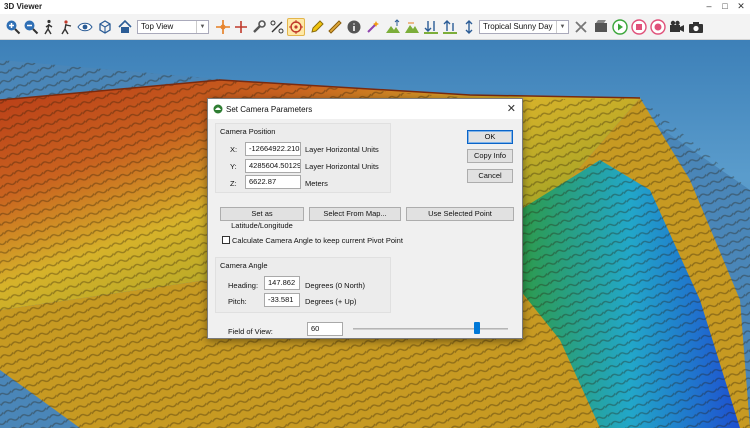 The height and width of the screenshot is (428, 750). Describe the element at coordinates (335, 285) in the screenshot. I see `heading-unit: Degrees (0 North)` at that location.